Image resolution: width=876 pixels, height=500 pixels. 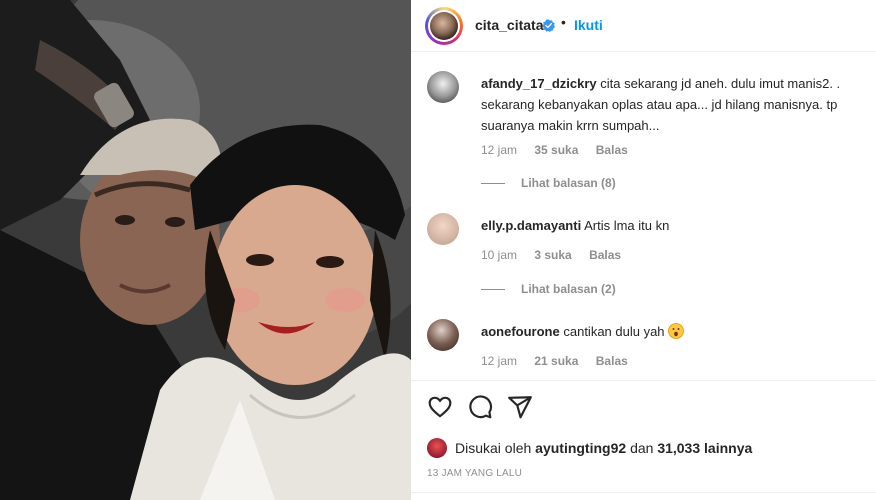 I want to click on comment-meta: 12 jam 35 suka Balas, so click(x=561, y=150).